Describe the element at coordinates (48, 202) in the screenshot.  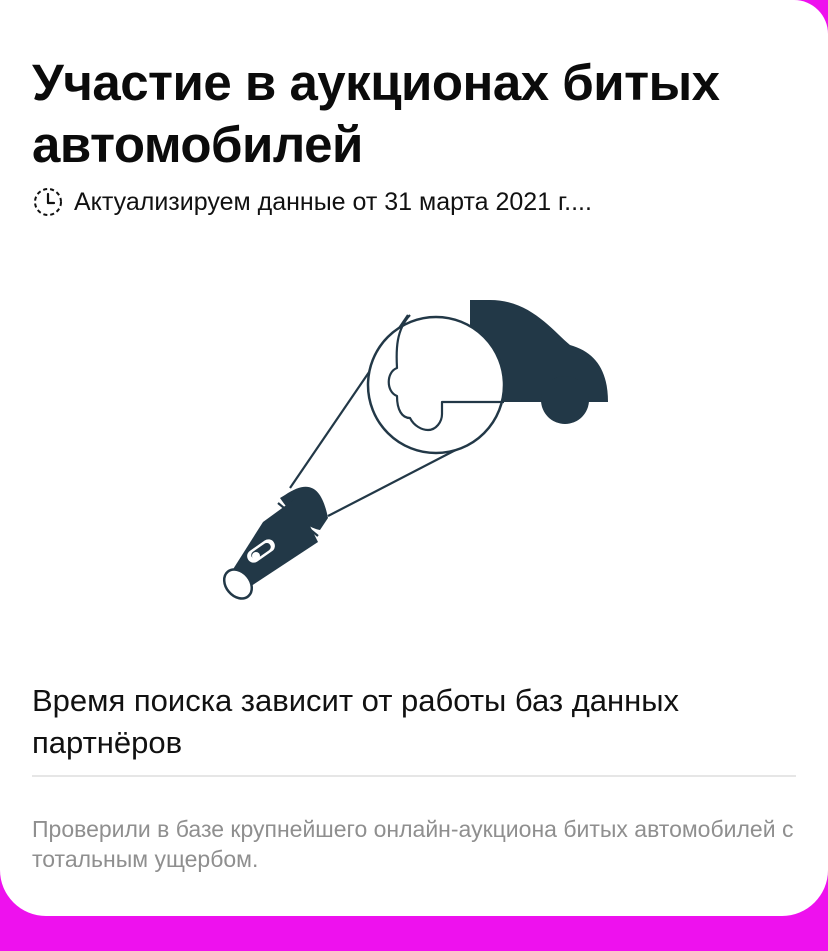
I see `clock-icon` at that location.